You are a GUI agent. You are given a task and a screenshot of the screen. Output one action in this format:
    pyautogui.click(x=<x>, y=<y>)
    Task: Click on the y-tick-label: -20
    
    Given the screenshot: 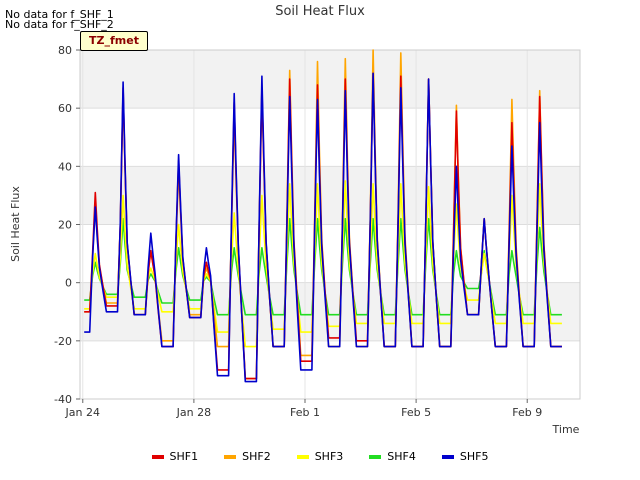 What is the action you would take?
    pyautogui.click(x=63, y=341)
    